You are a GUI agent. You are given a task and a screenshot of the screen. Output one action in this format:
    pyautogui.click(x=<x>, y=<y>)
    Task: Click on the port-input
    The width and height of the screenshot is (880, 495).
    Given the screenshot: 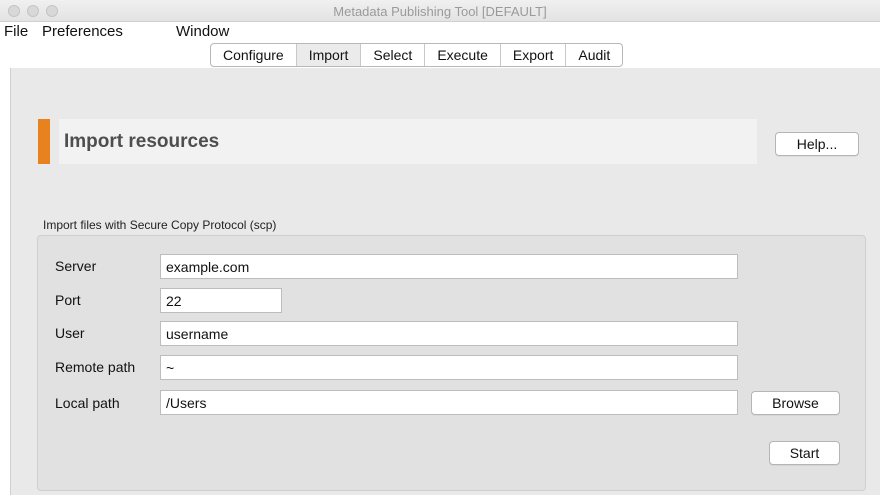 What is the action you would take?
    pyautogui.click(x=221, y=300)
    